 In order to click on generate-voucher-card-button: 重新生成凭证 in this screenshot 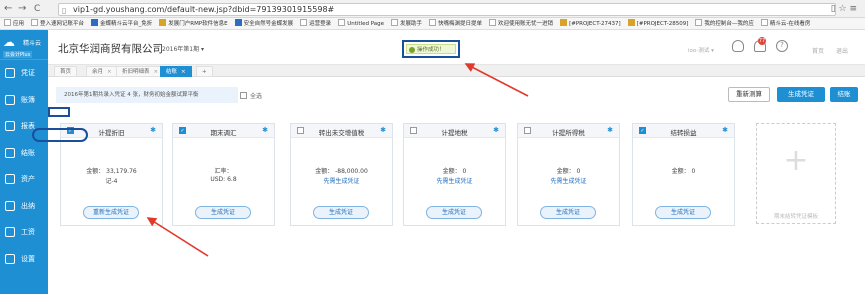, I will do `click(111, 212)`.